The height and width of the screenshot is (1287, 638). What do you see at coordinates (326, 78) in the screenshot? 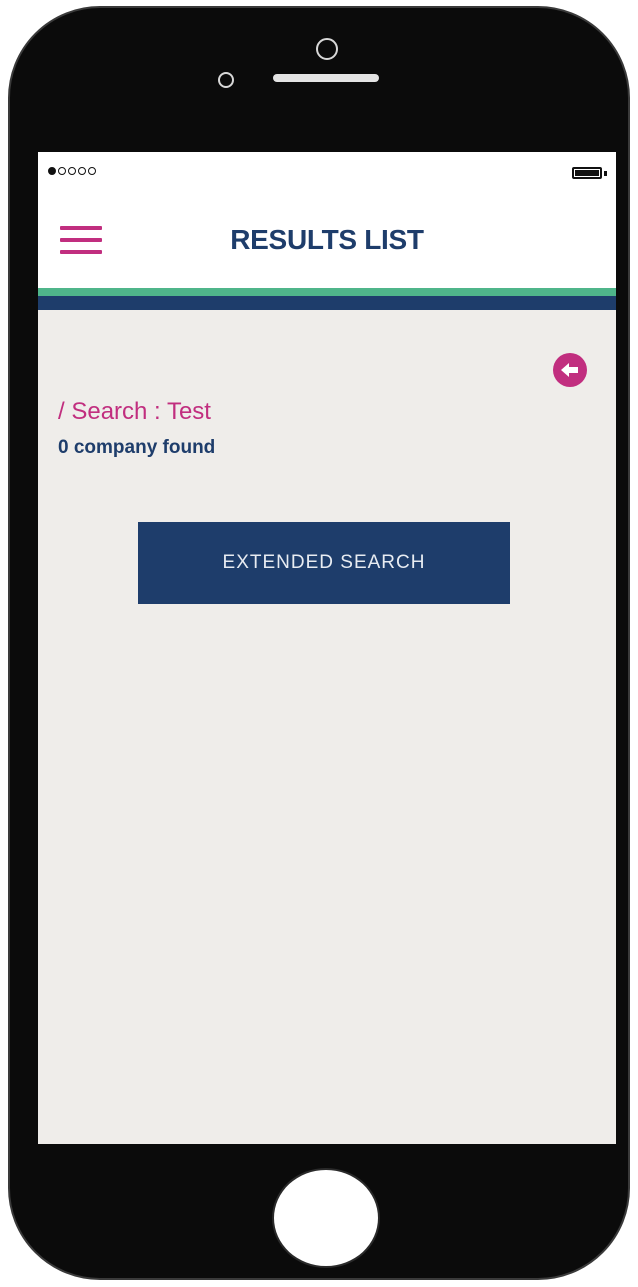
I see `earpiece-speaker` at bounding box center [326, 78].